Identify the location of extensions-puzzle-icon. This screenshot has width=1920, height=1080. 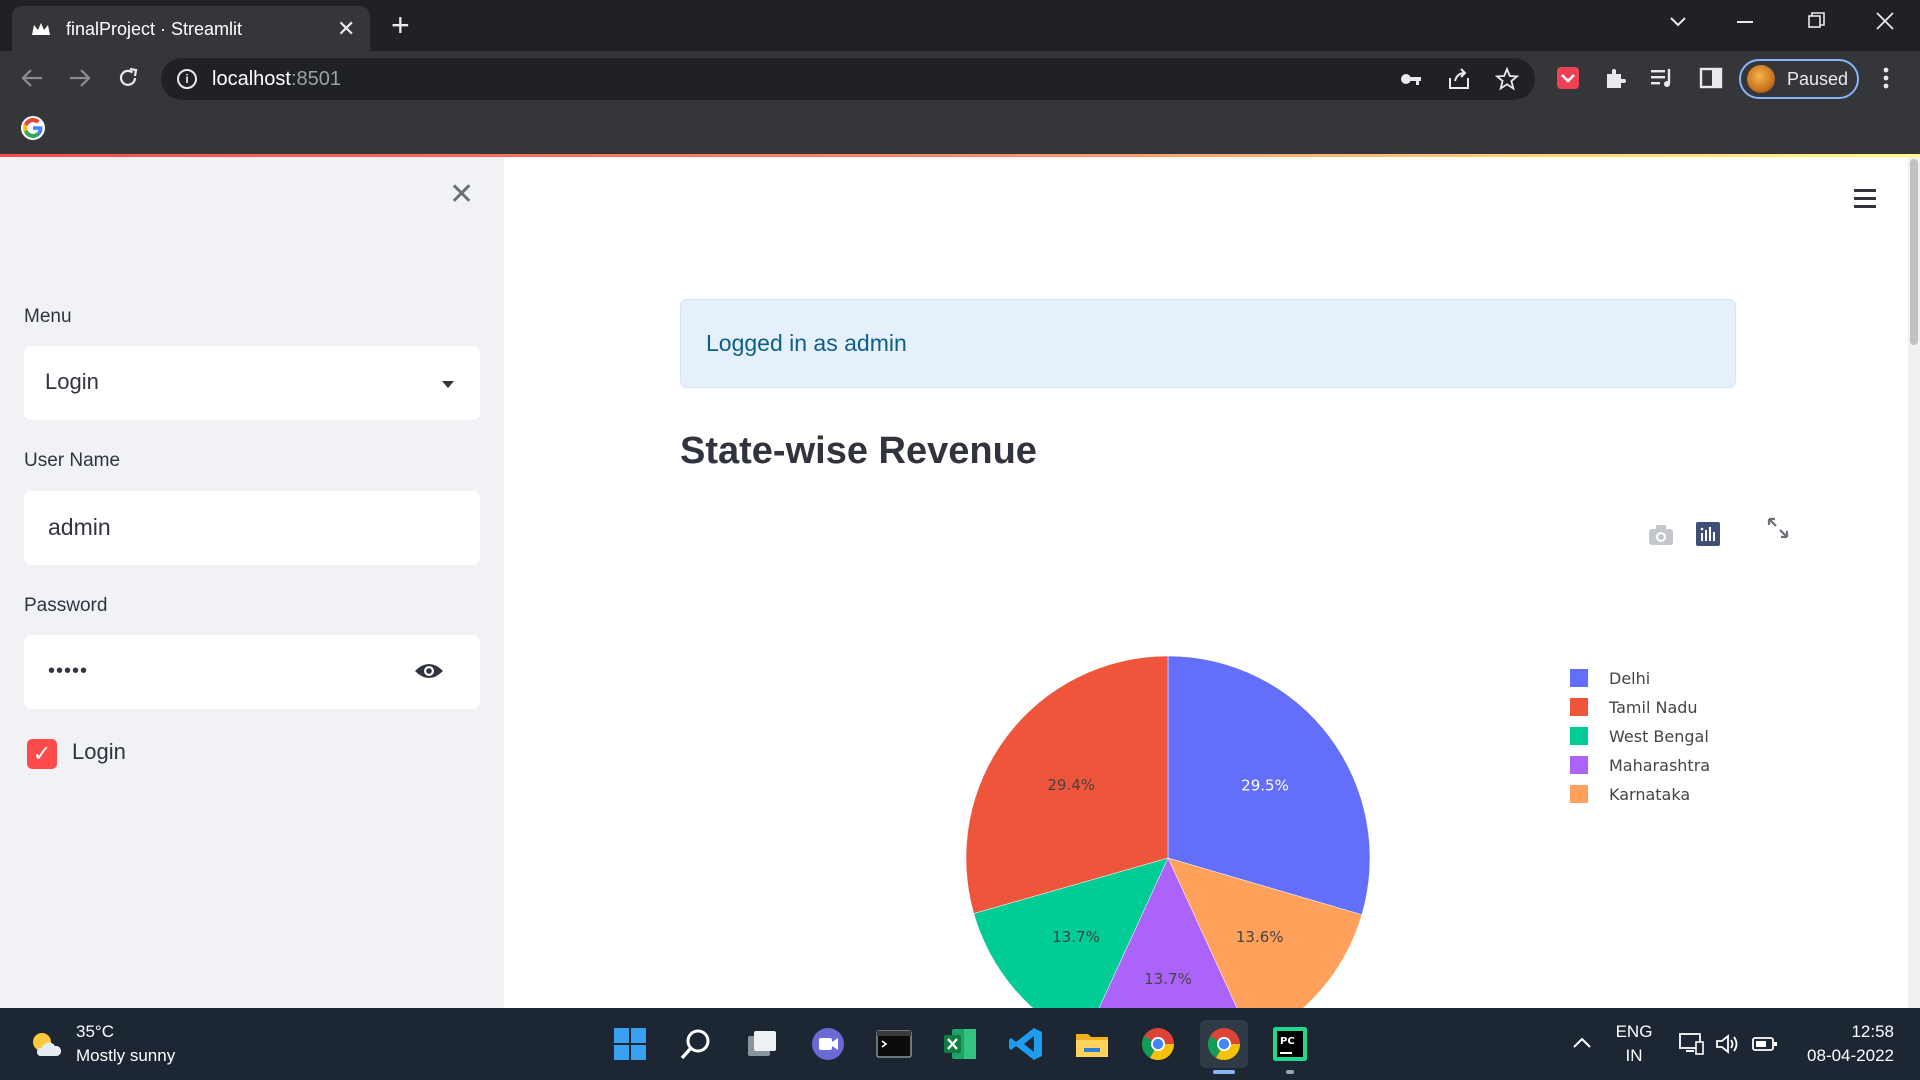
(1615, 78).